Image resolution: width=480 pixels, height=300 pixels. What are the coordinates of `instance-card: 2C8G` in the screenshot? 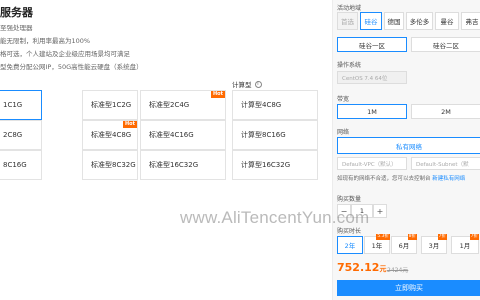 It's located at (21, 135).